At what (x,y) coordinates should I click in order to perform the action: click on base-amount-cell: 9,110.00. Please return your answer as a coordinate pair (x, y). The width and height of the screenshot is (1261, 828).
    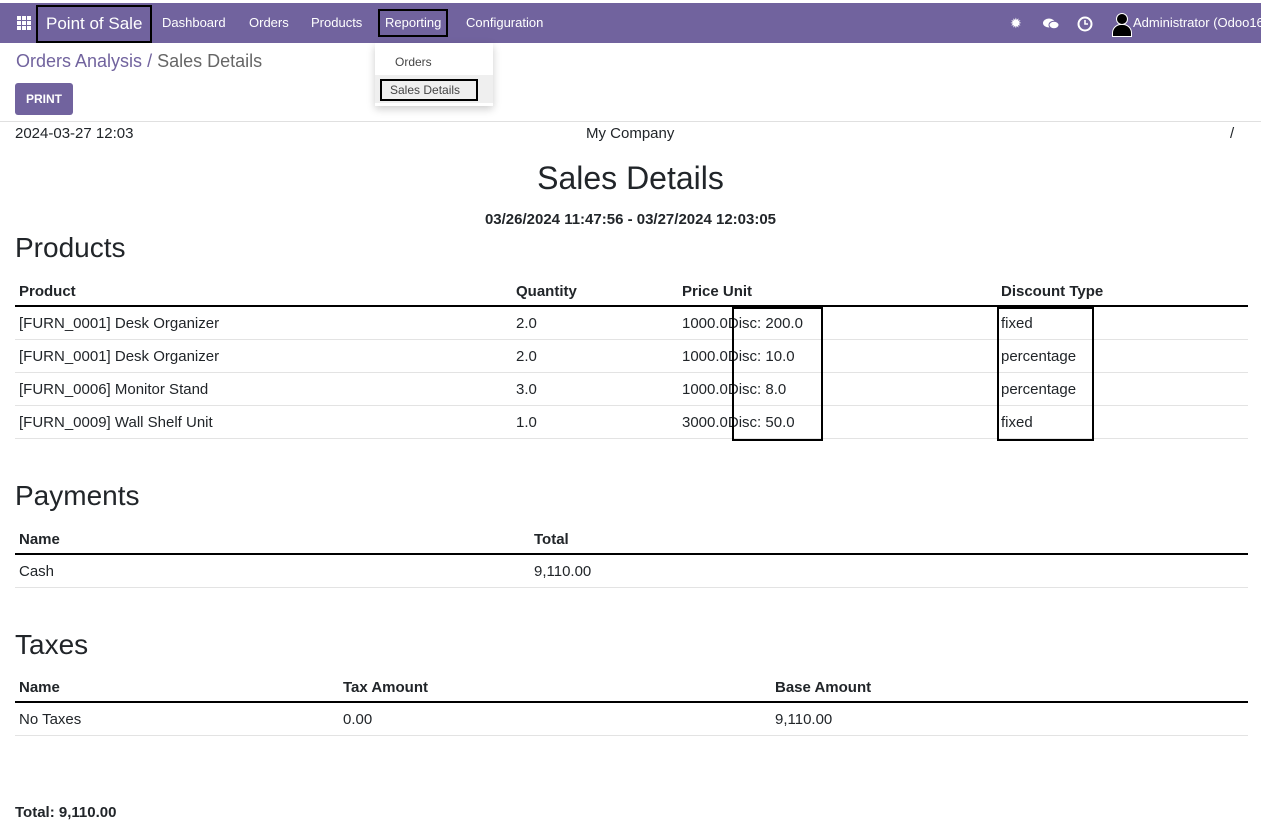
    Looking at the image, I should click on (1009, 719).